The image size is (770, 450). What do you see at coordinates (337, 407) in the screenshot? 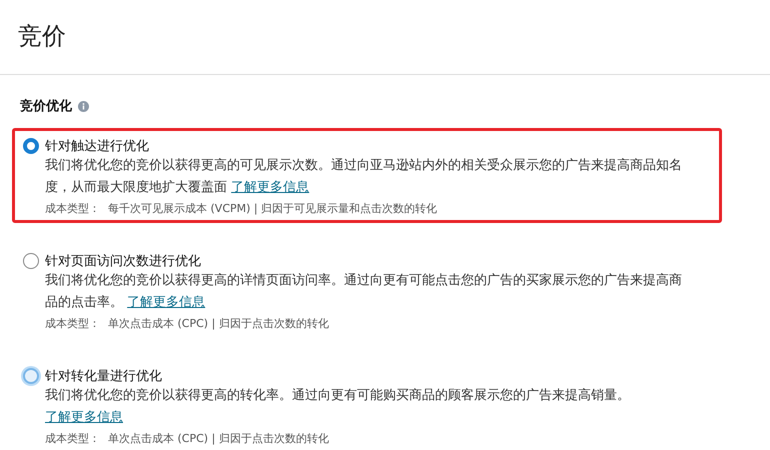
I see `option-description: 我们将优化您的竞价以获得更高的转化率。通过向更有可能购买商品的顾客展示您的广告来提高销量。 了解更多信息` at bounding box center [337, 407].